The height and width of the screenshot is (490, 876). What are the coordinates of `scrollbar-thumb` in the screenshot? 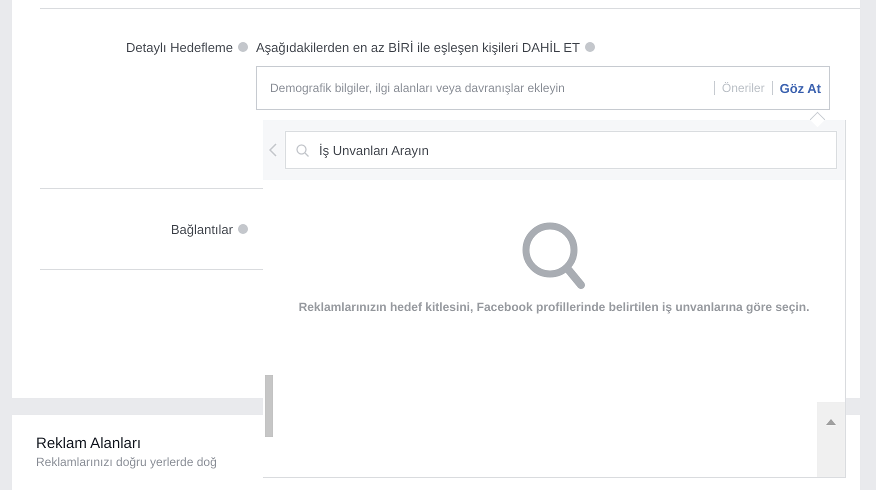 It's located at (269, 406).